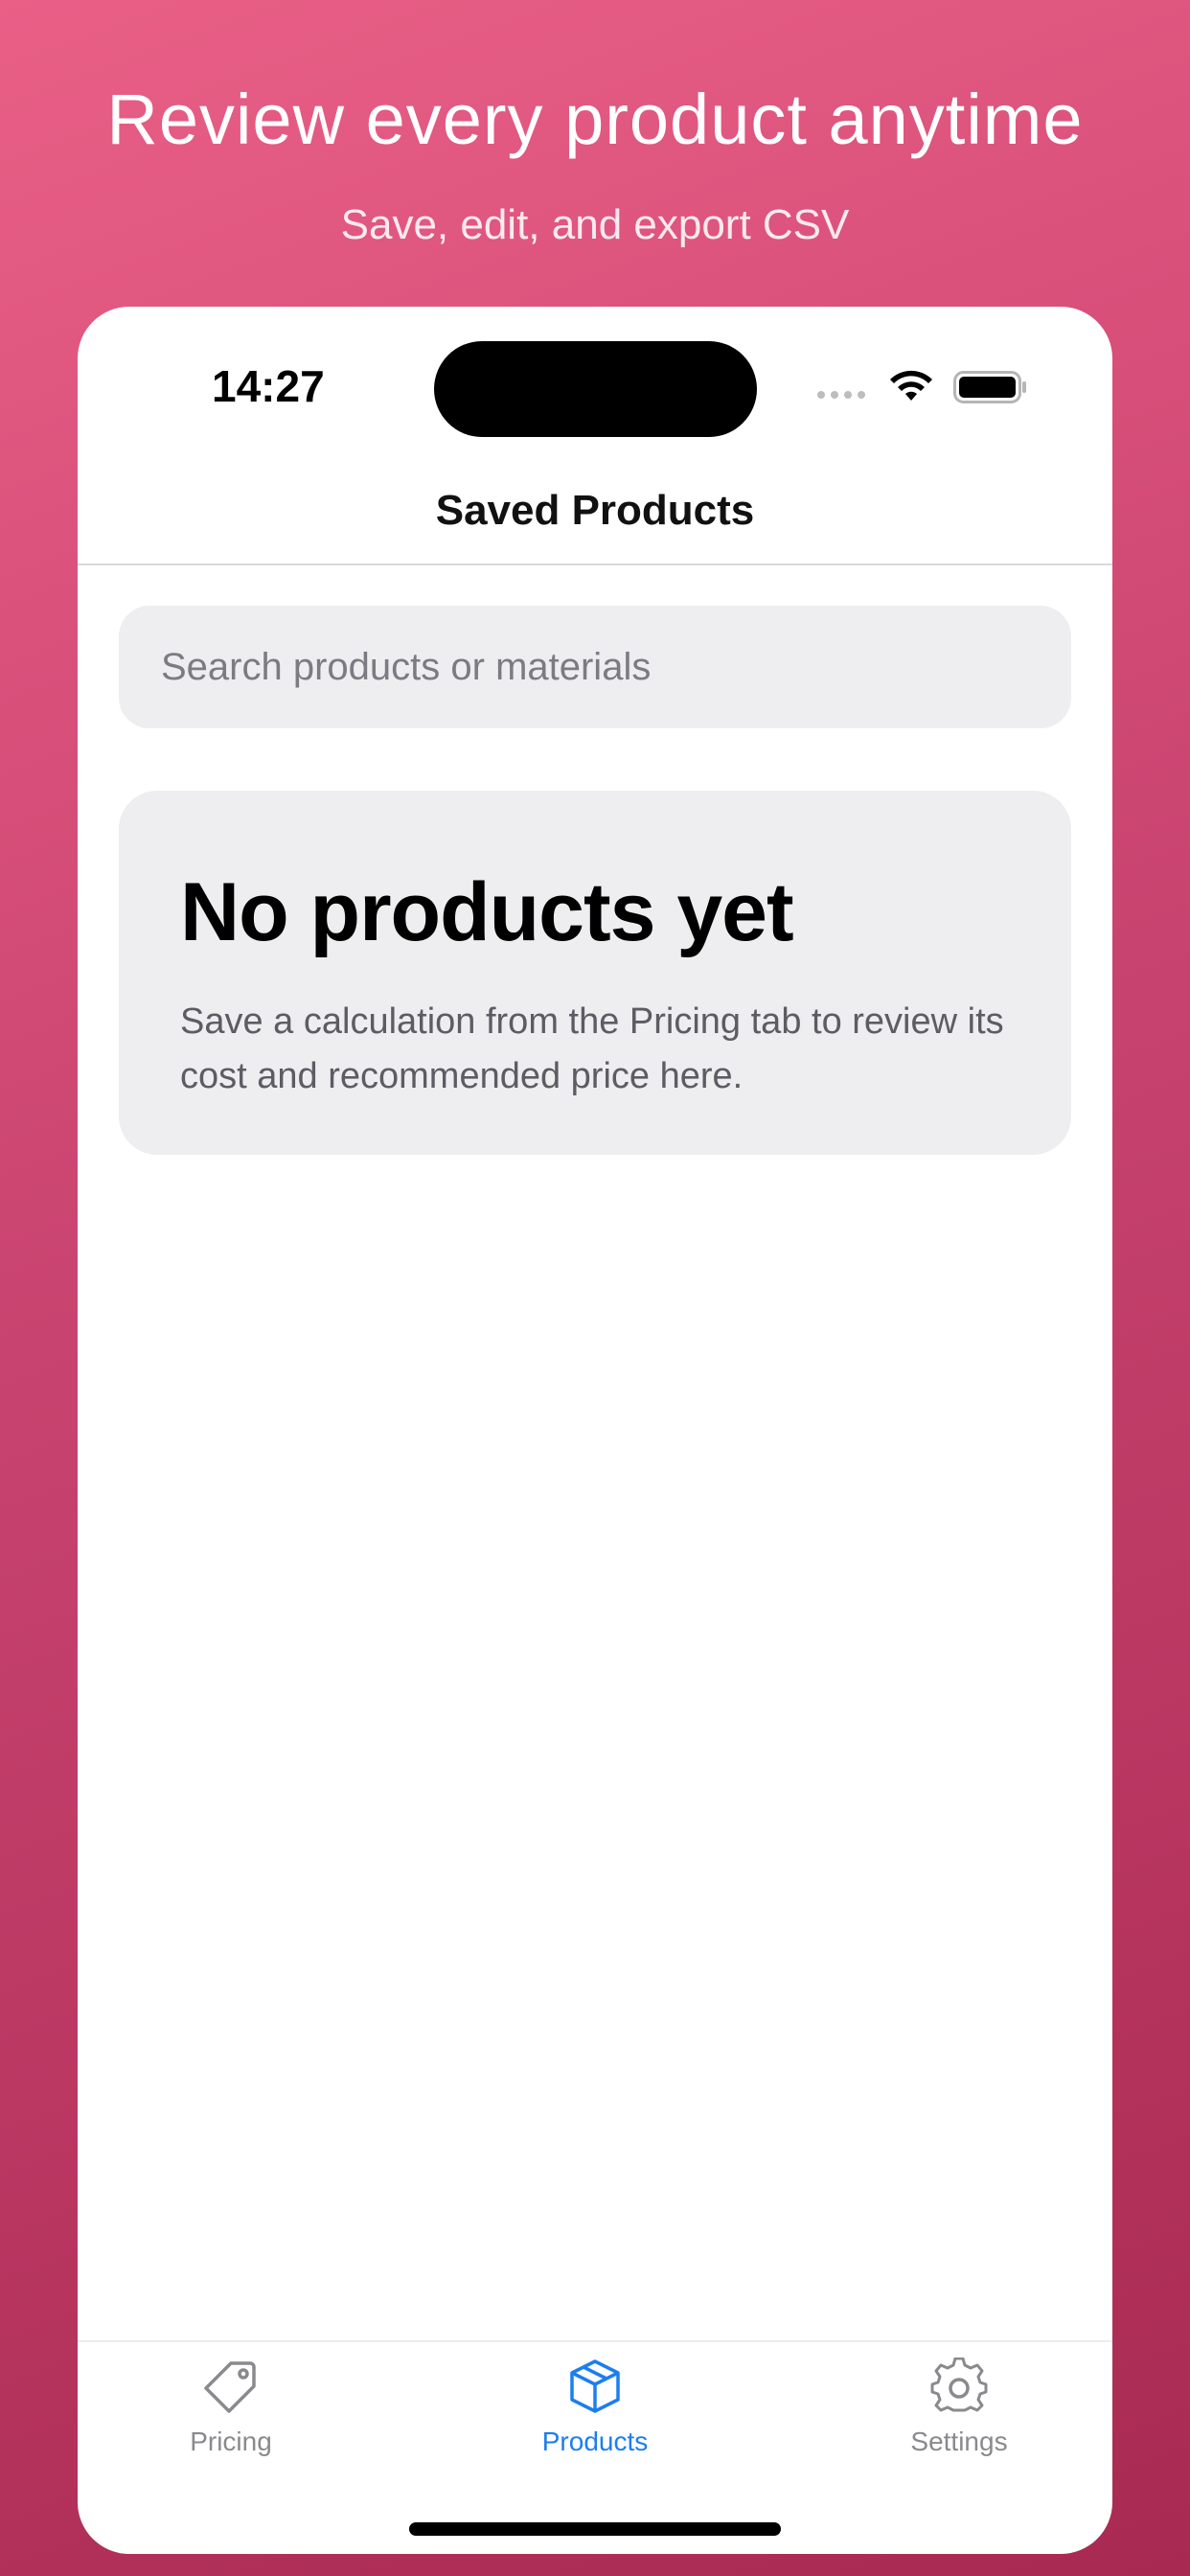  What do you see at coordinates (595, 510) in the screenshot?
I see `page-title: Saved Products` at bounding box center [595, 510].